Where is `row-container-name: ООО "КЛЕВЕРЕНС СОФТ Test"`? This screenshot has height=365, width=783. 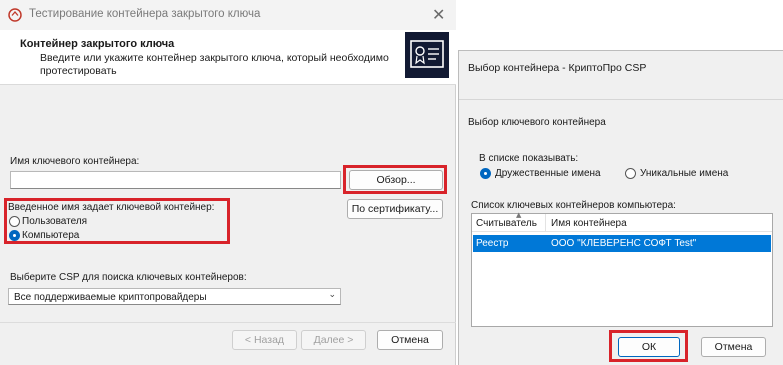
row-container-name: ООО "КЛЕВЕРЕНС СОФТ Test" is located at coordinates (624, 243).